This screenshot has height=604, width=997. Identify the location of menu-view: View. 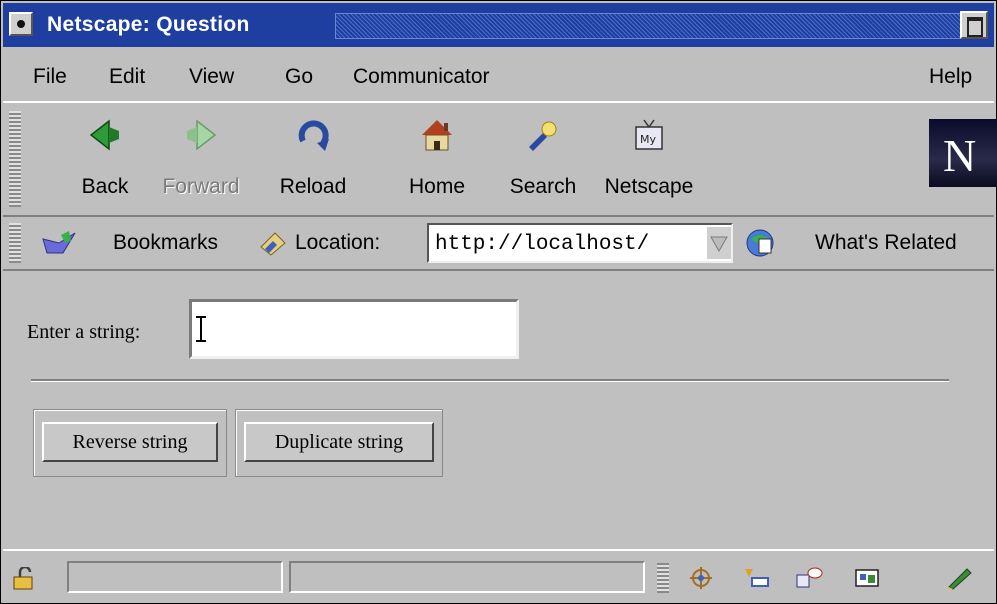
(211, 77).